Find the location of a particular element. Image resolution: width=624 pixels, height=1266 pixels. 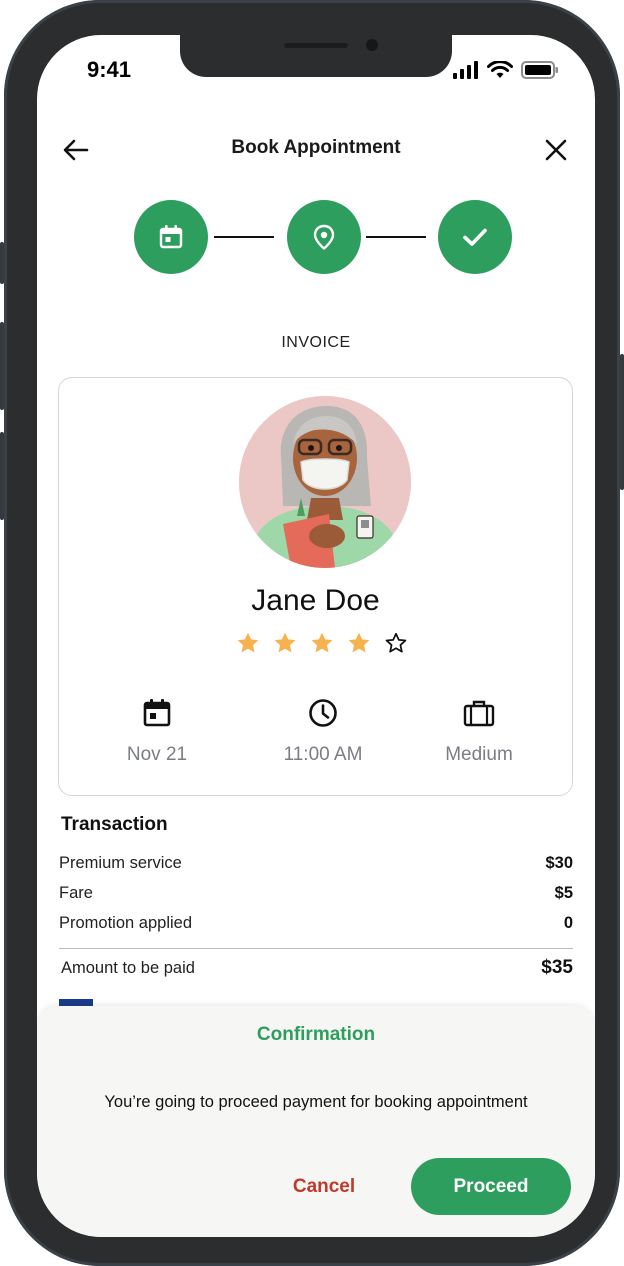

transaction-divider is located at coordinates (316, 948).